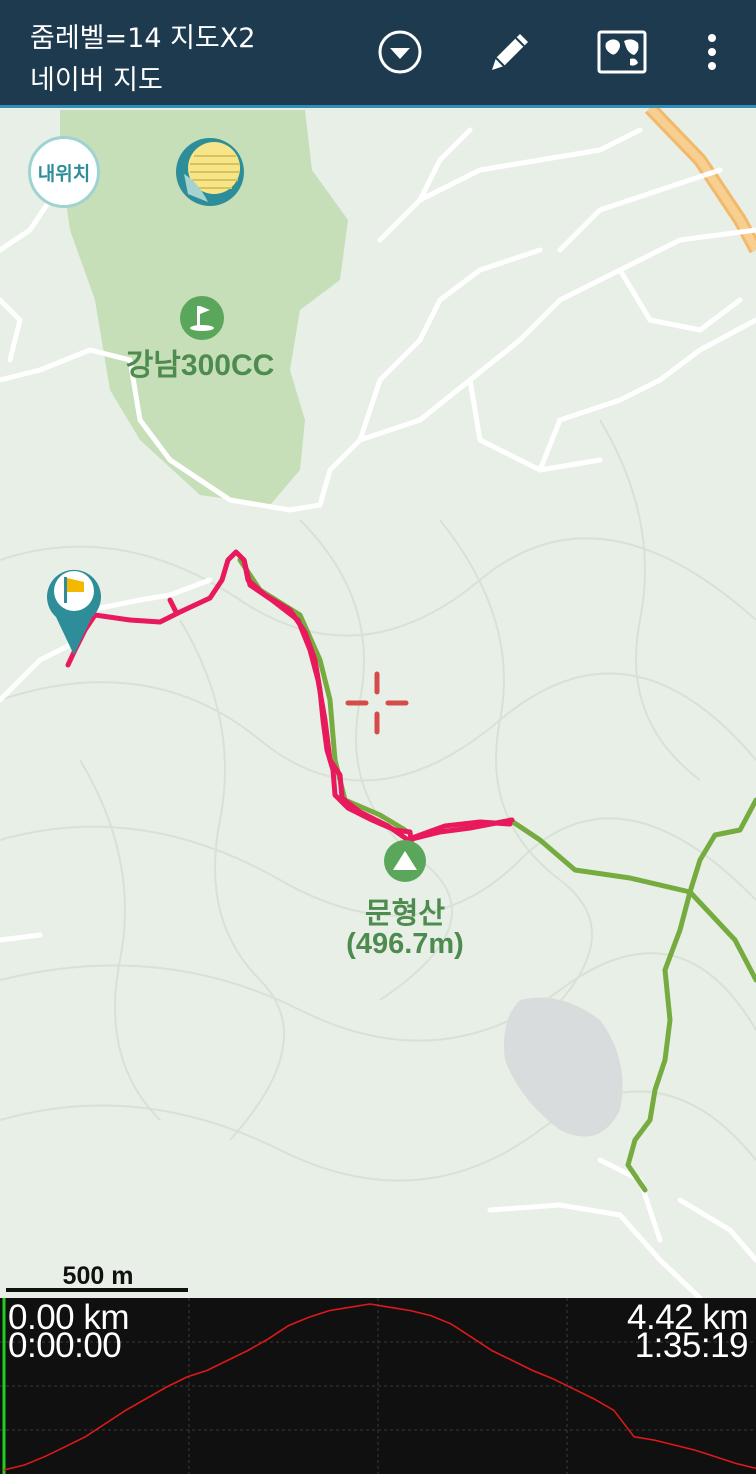  I want to click on scale-label: 500 m, so click(98, 1276).